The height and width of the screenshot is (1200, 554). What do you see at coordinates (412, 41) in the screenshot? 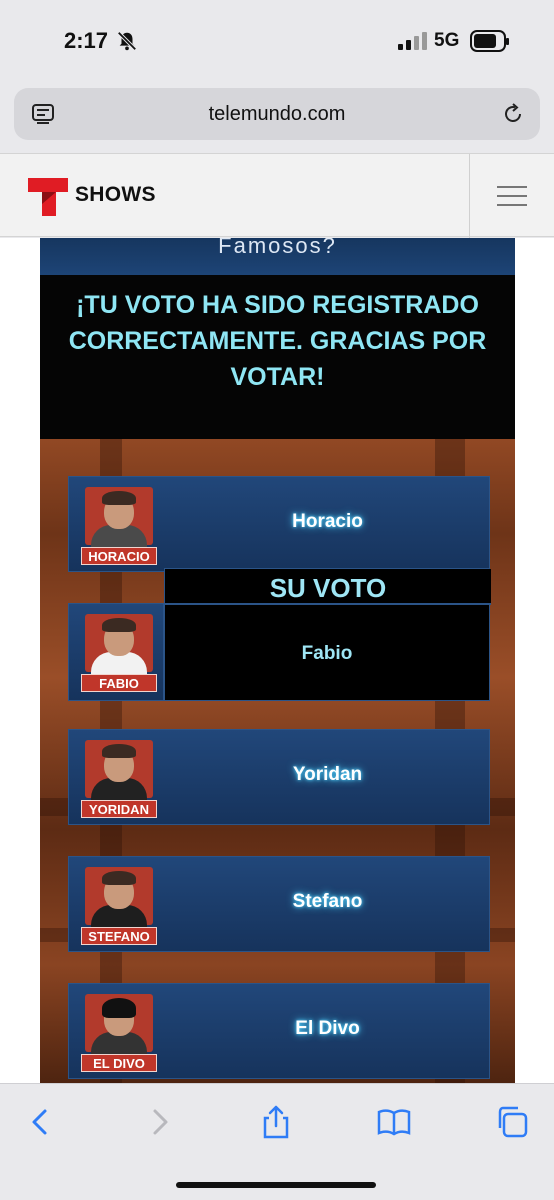
I see `signal-icon` at bounding box center [412, 41].